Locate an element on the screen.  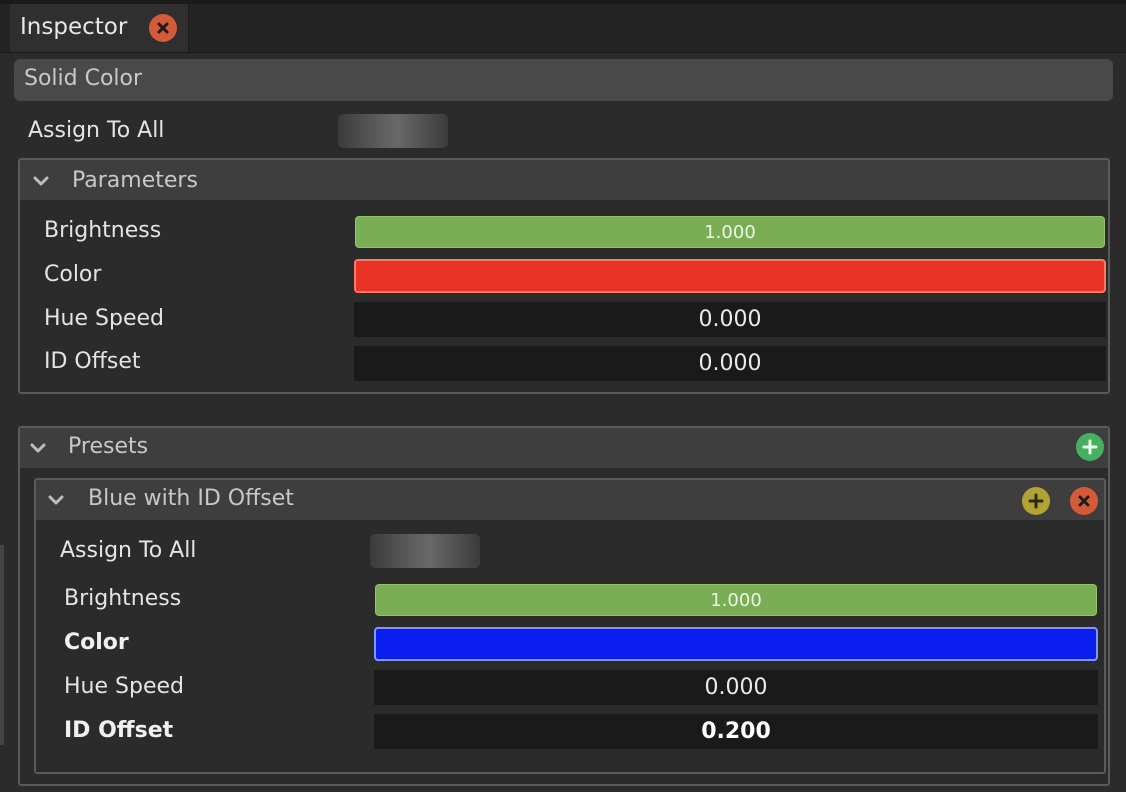
scroll-edge is located at coordinates (2, 645).